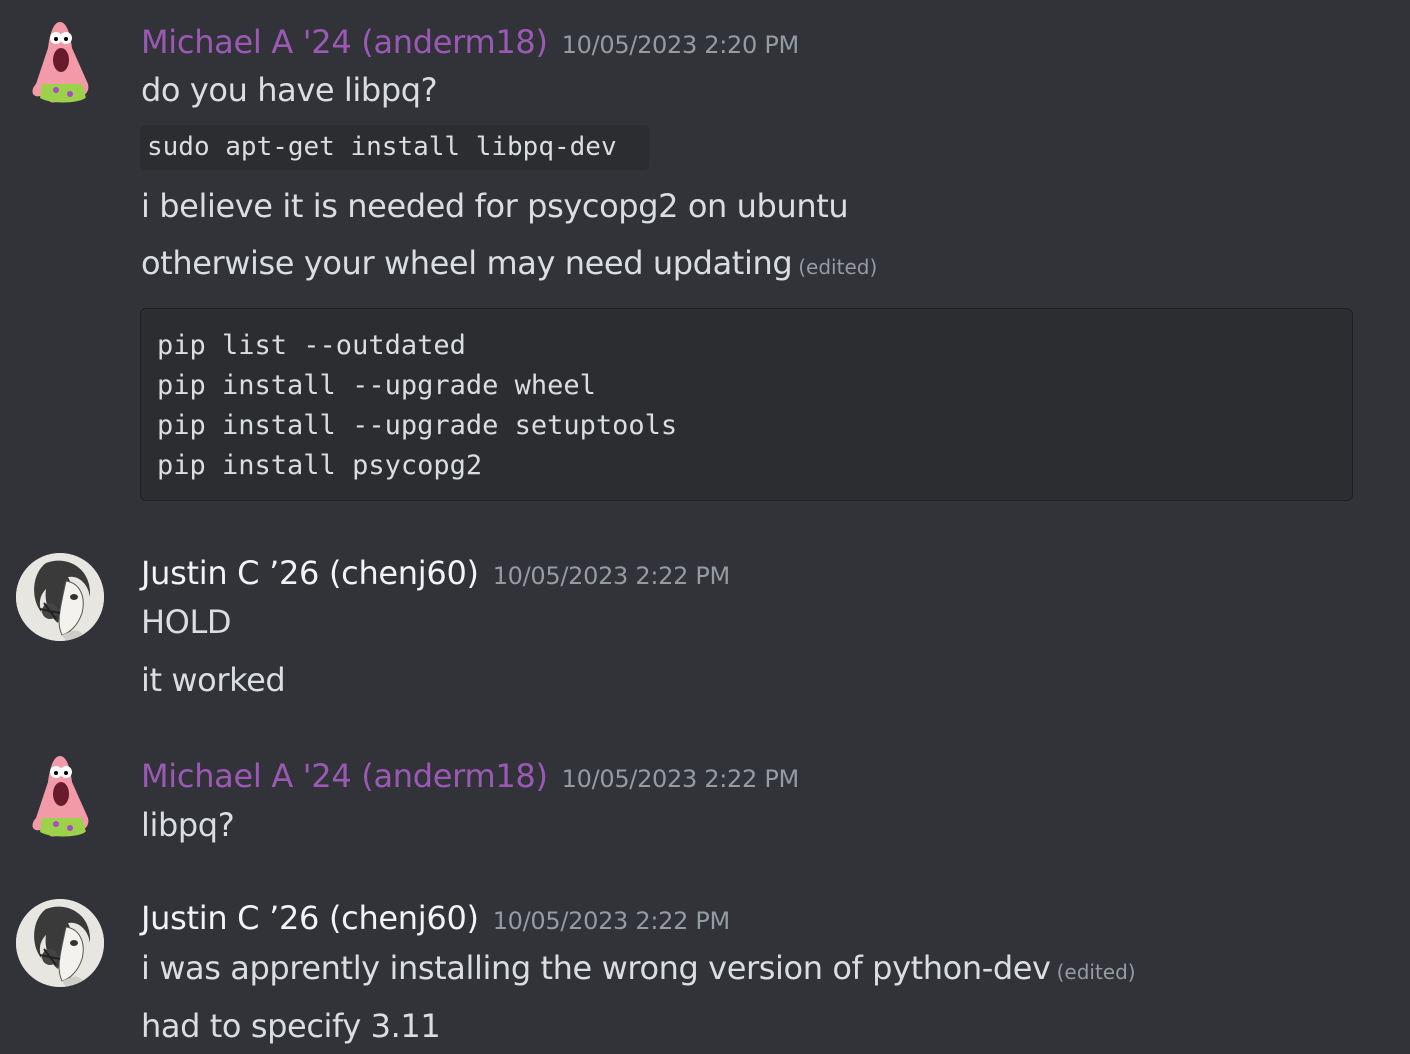  I want to click on message-text-content: otherwise your wheel may need updating, so click(467, 263).